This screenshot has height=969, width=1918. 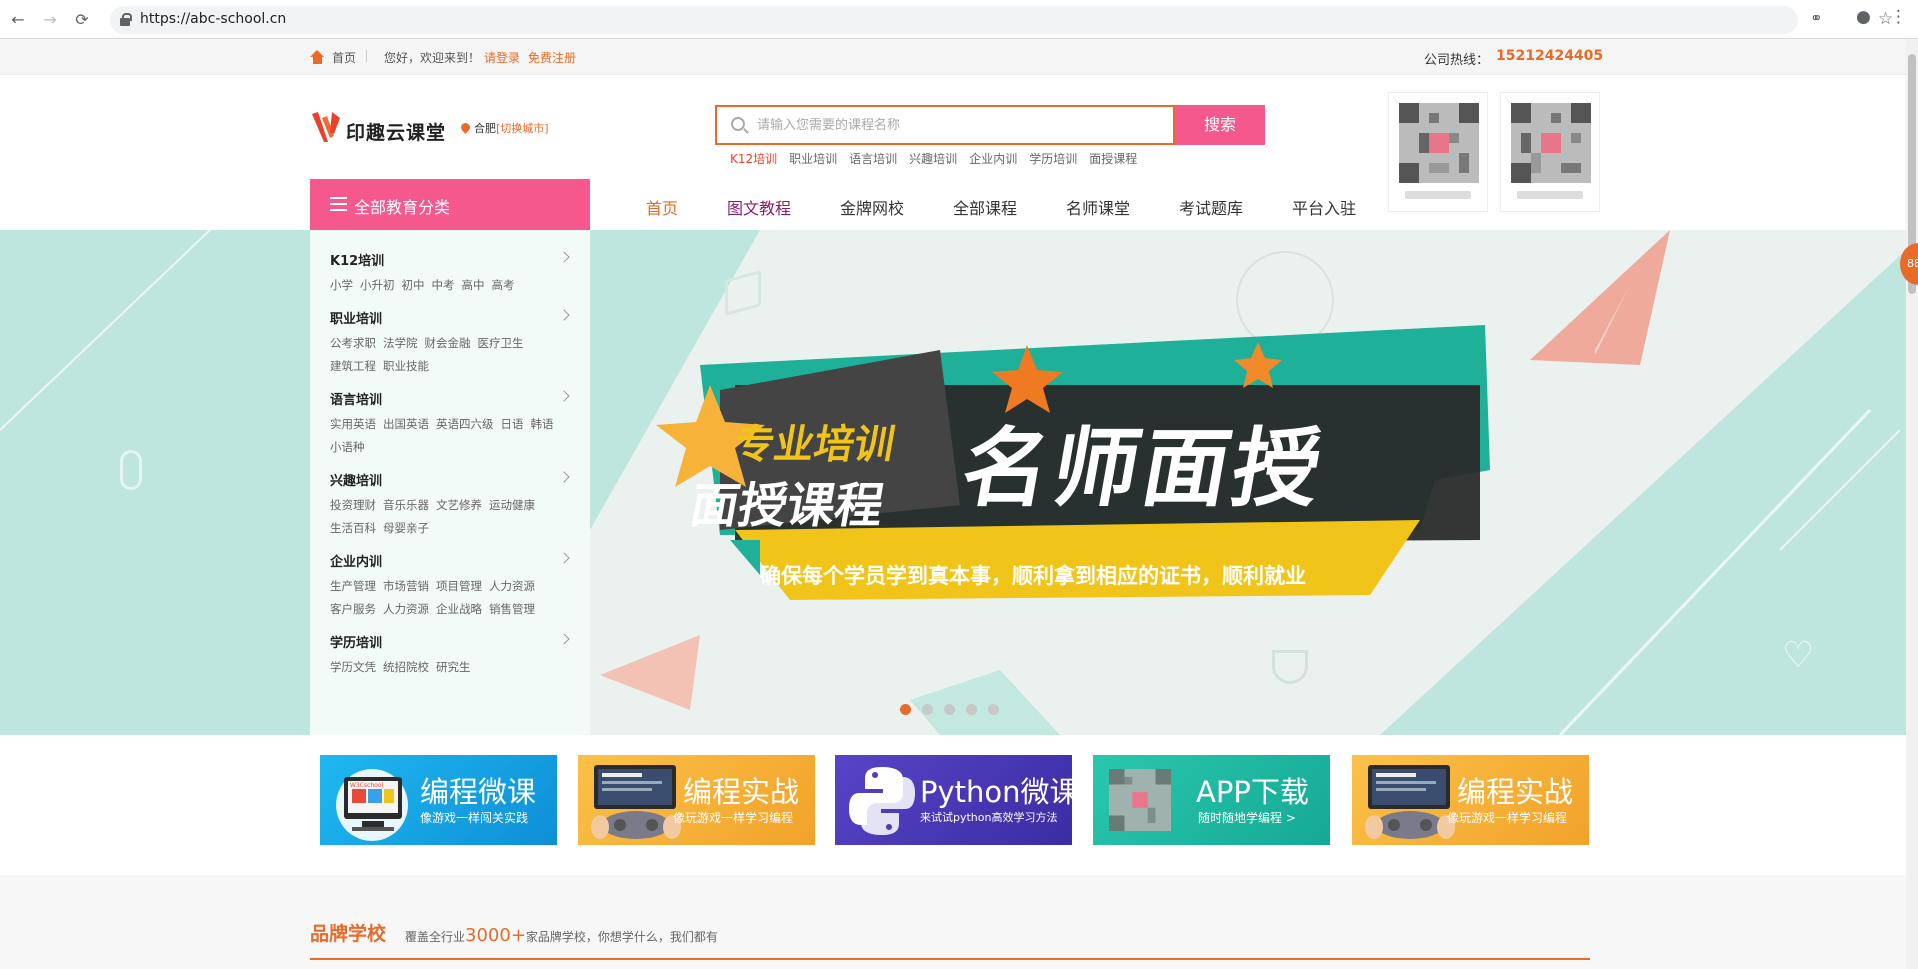 I want to click on banner-subline: 确保每个学员学到真本事，顺利拿到相应的证书，顺利就业, so click(x=1033, y=576).